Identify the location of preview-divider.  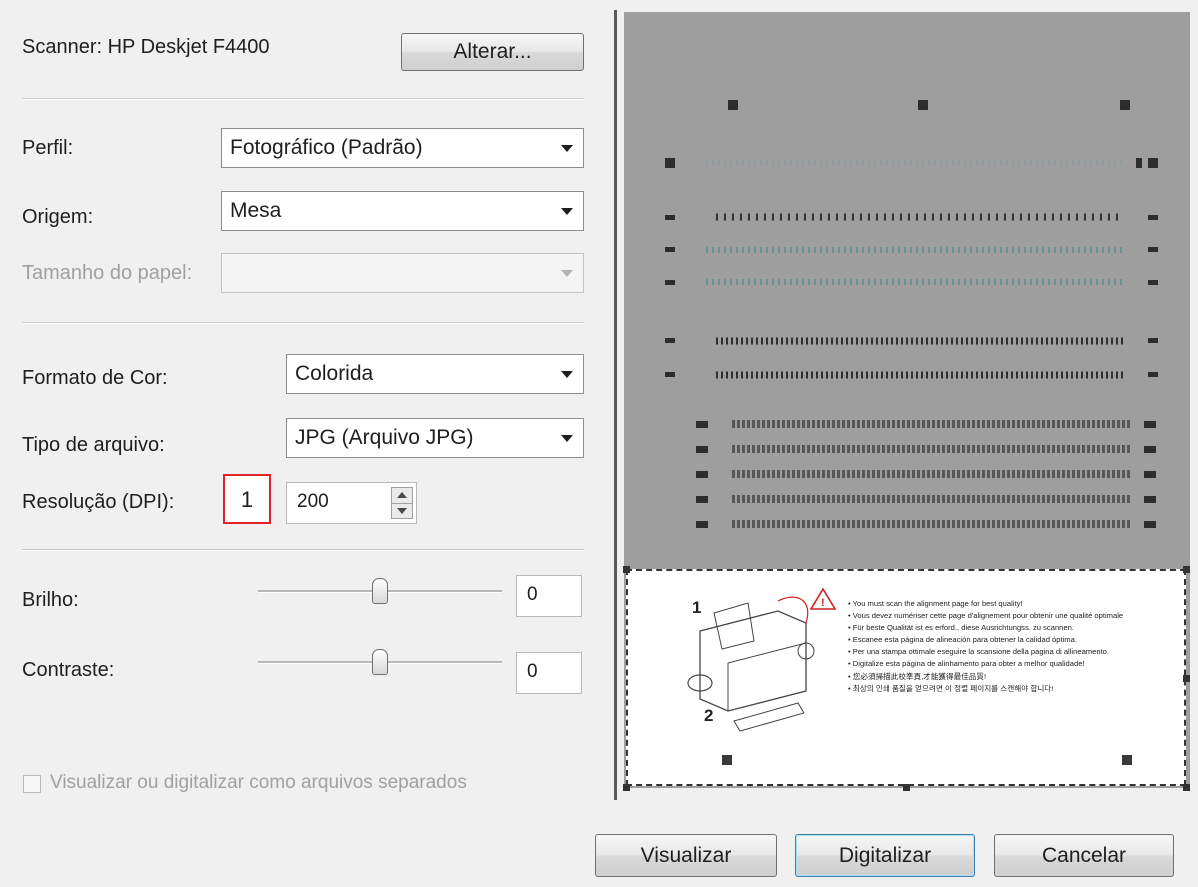
(615, 405).